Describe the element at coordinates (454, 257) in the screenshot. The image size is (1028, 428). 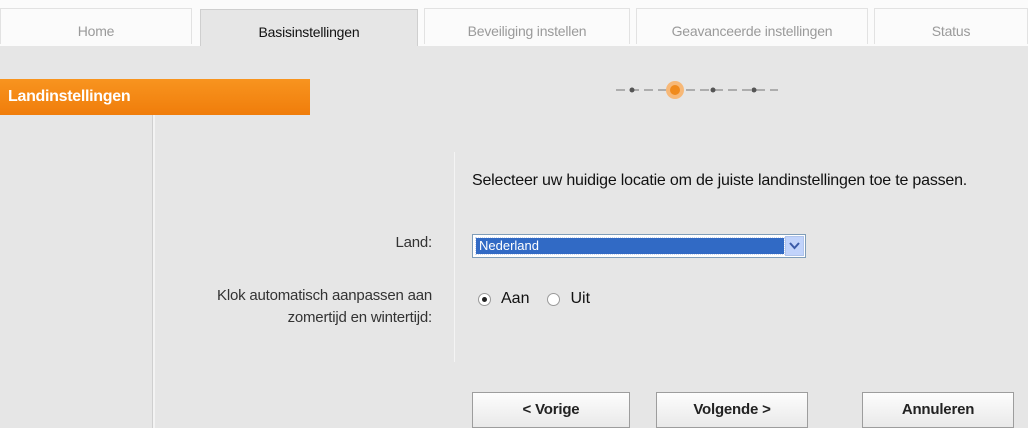
I see `content-divider` at that location.